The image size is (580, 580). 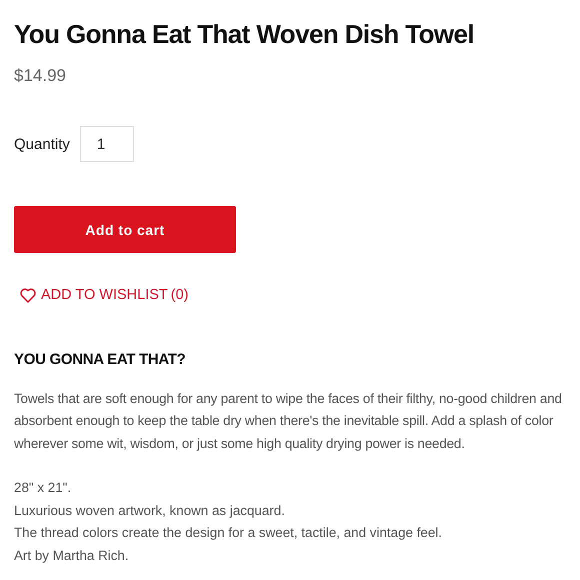 I want to click on description-line: The thread colors create the design for a sweet, tactile, and vintage feel., so click(x=229, y=533).